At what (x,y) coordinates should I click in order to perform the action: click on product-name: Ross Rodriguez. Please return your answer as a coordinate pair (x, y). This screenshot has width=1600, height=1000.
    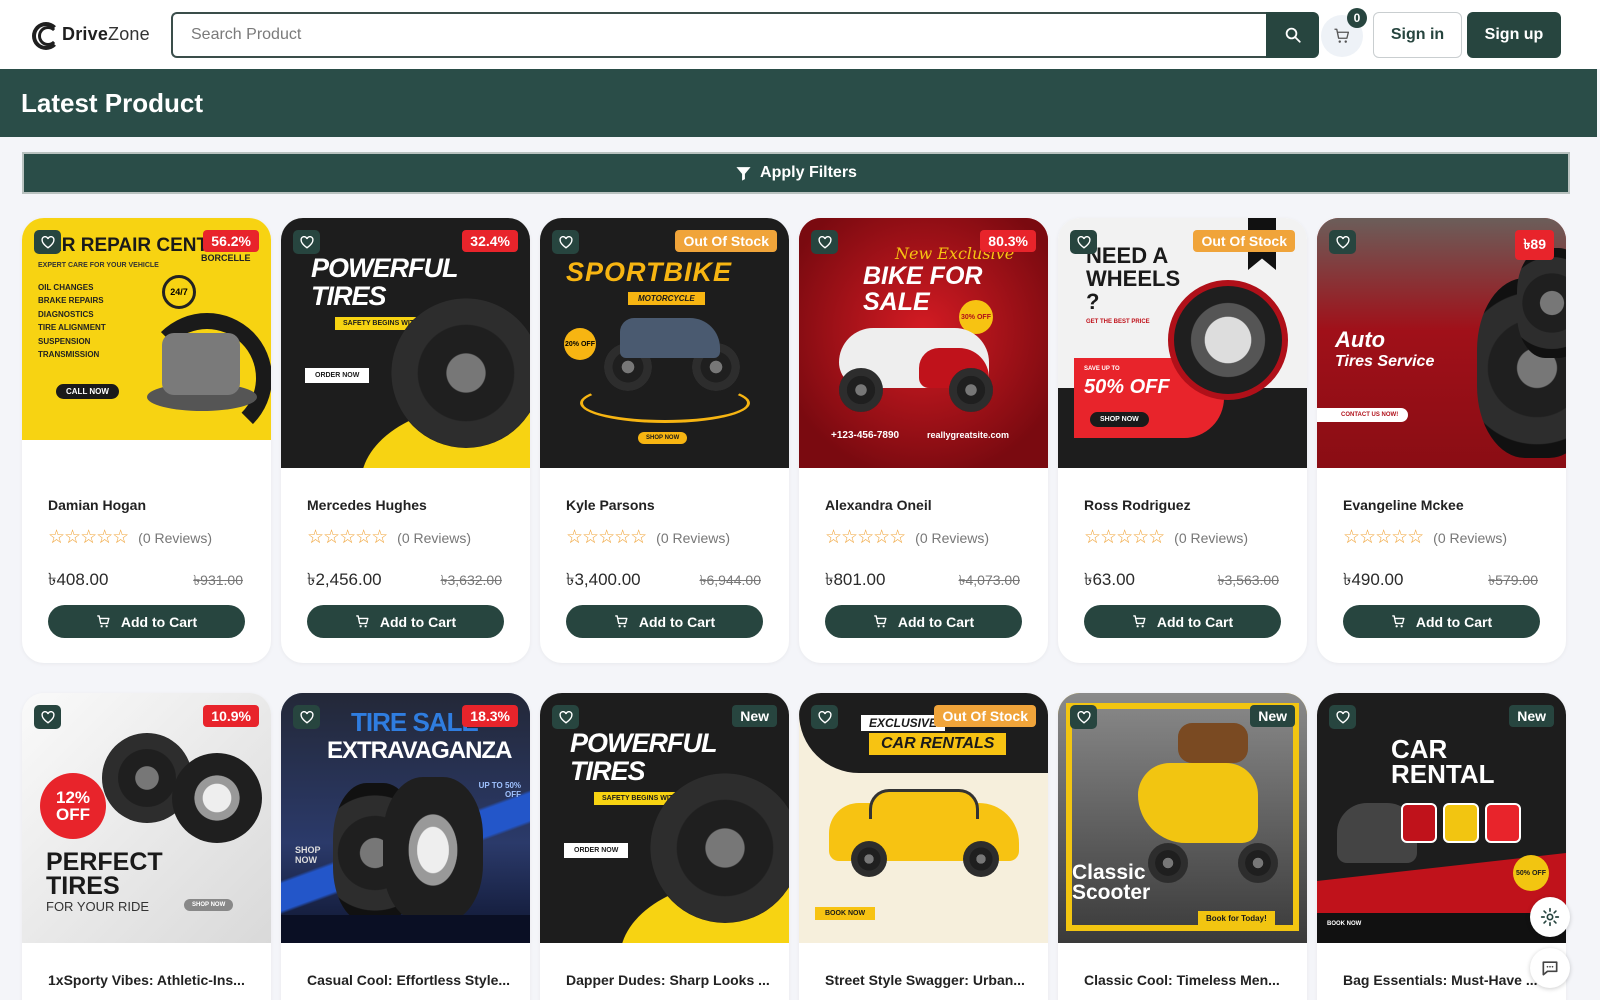
    Looking at the image, I should click on (1186, 505).